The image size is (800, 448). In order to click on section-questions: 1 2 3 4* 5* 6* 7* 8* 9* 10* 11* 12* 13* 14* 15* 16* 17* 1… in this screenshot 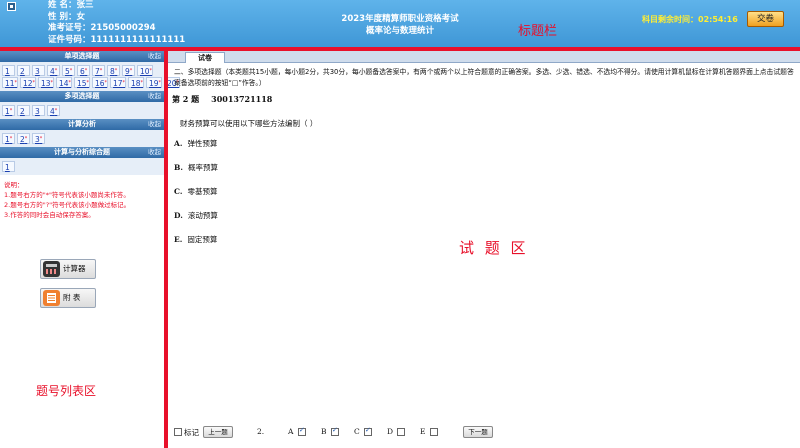, I will do `click(90, 76)`.